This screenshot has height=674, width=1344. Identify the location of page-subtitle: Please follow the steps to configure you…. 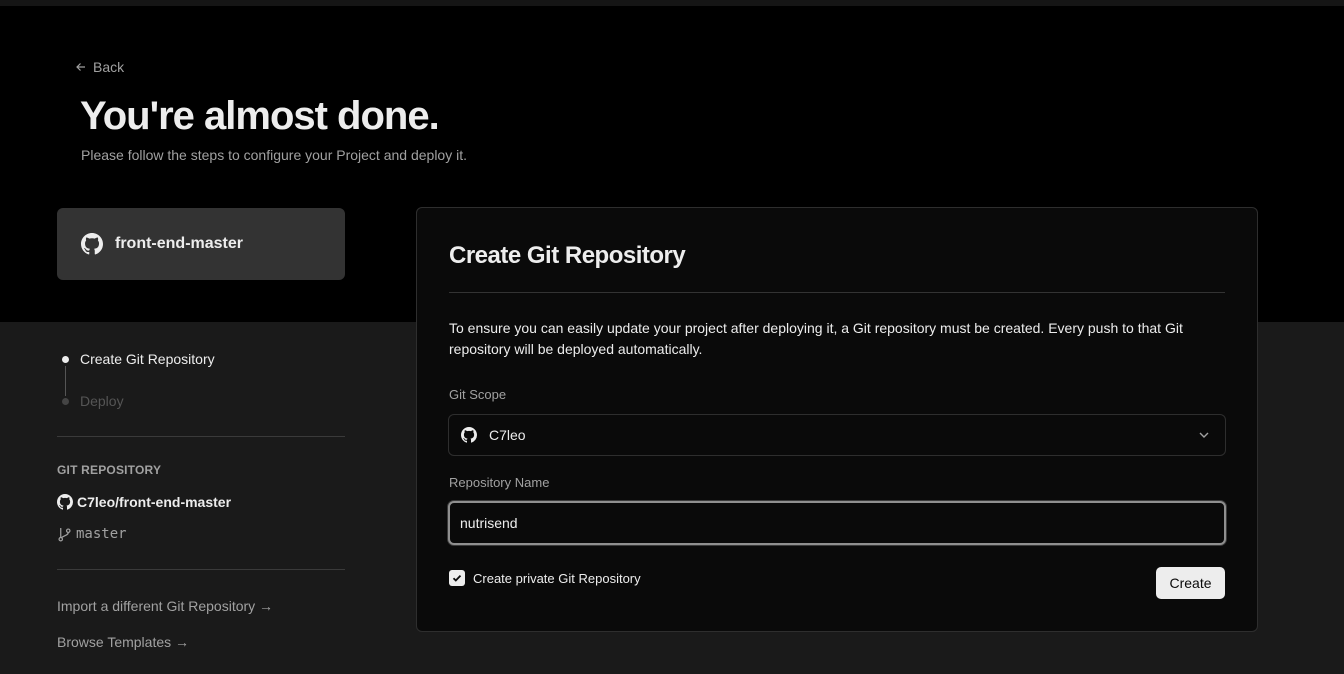
(274, 155).